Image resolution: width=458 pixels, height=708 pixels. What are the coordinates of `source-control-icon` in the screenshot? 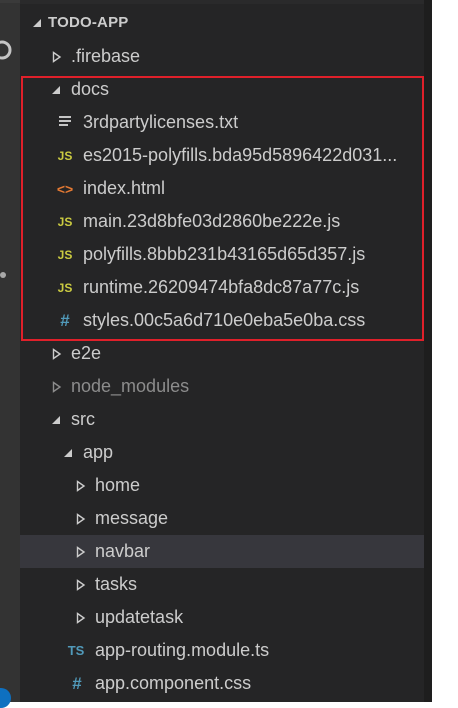 It's located at (7, 50).